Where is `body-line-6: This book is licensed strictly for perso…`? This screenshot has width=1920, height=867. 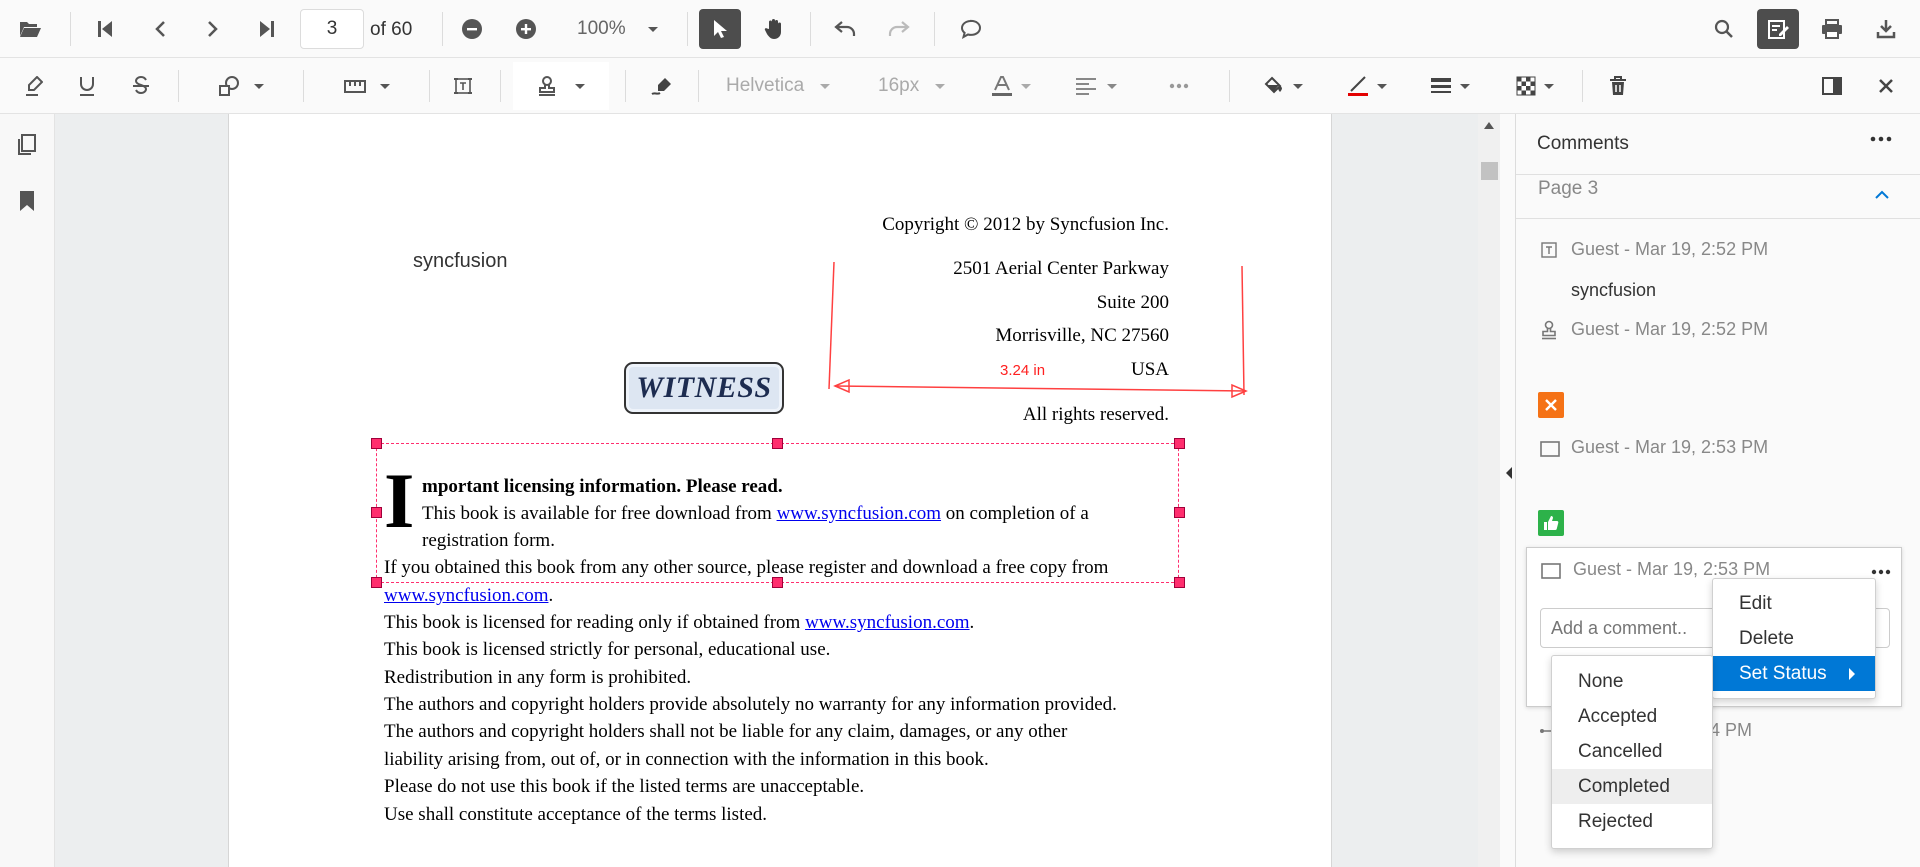
body-line-6: This book is licensed strictly for perso… is located at coordinates (607, 649).